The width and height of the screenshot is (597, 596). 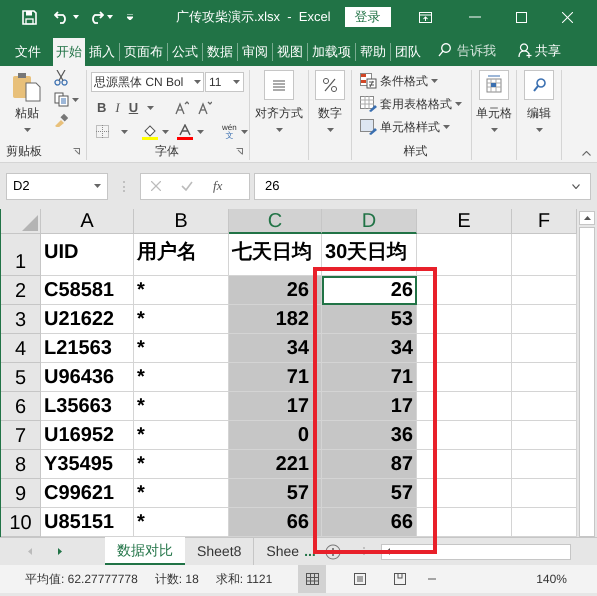 I want to click on horizontal-scrollbar, so click(x=475, y=552).